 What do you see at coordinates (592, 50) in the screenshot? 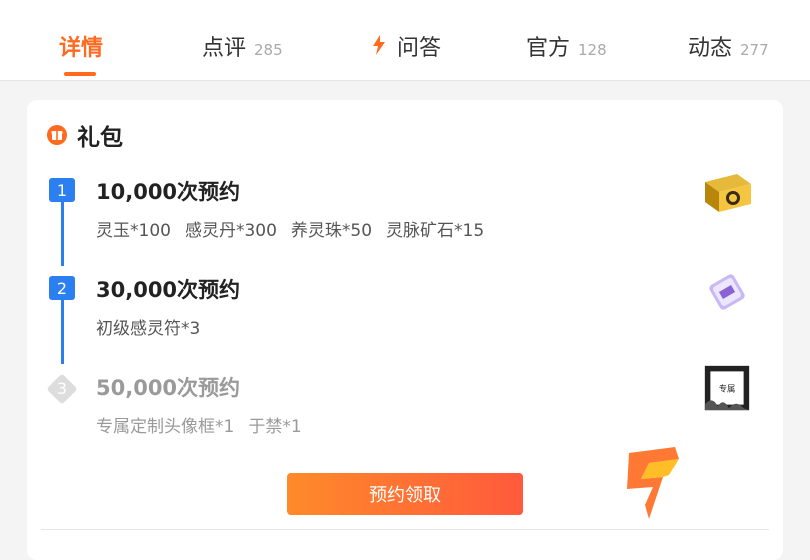
I see `tab-official-count: 128` at bounding box center [592, 50].